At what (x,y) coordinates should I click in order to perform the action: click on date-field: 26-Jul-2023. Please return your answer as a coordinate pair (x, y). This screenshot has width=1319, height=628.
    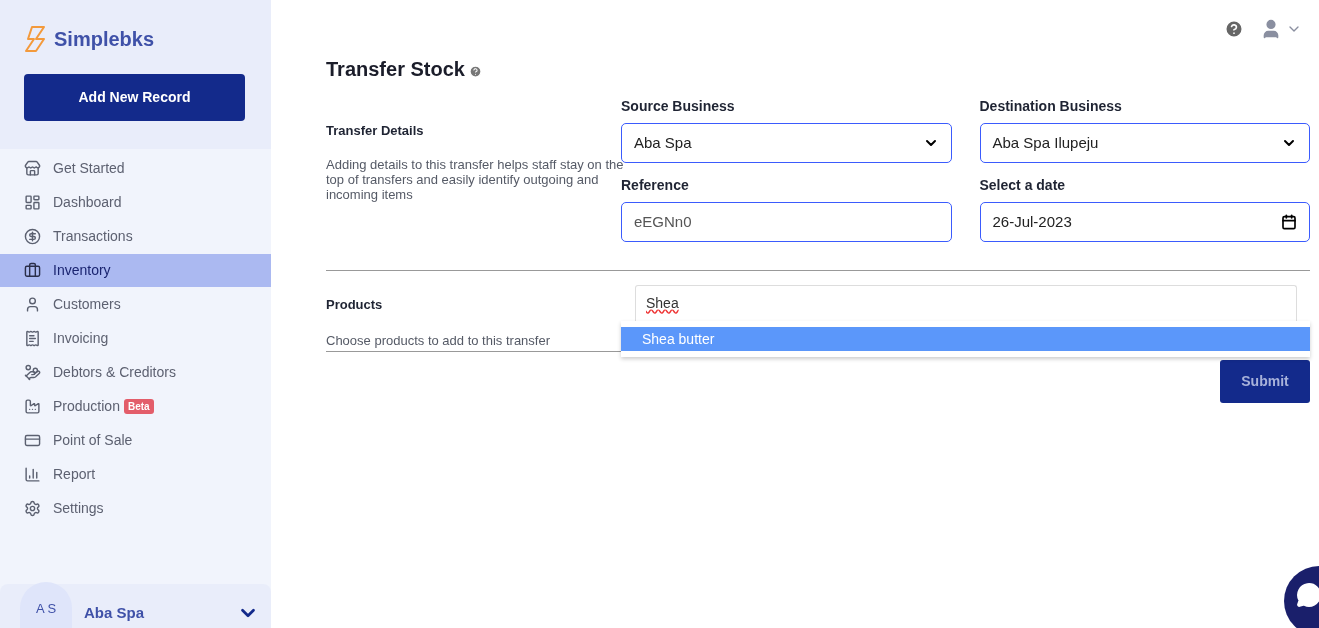
    Looking at the image, I should click on (1144, 222).